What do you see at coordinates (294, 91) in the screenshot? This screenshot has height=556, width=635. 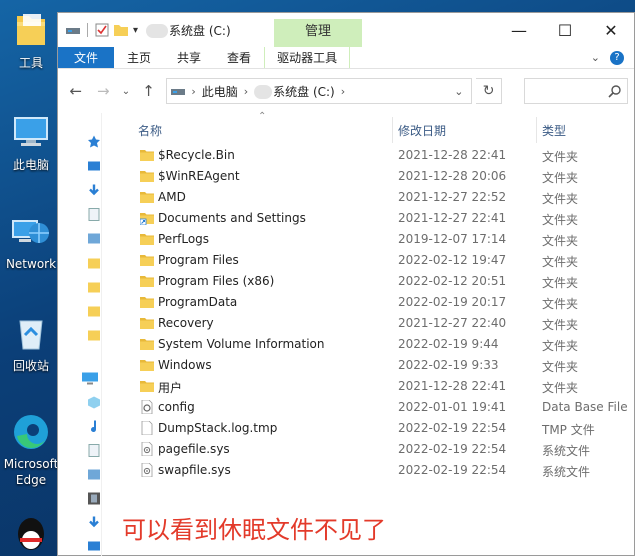 I see `breadcrumb-system-drive: 系统盘 (C:)` at bounding box center [294, 91].